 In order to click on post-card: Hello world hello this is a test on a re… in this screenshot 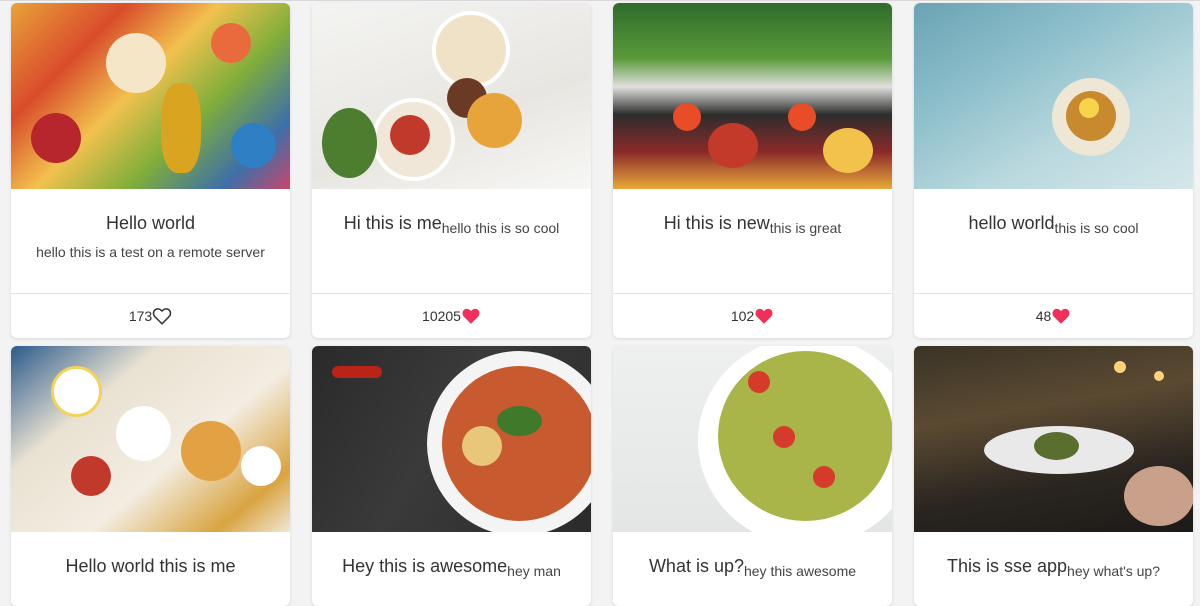, I will do `click(150, 170)`.